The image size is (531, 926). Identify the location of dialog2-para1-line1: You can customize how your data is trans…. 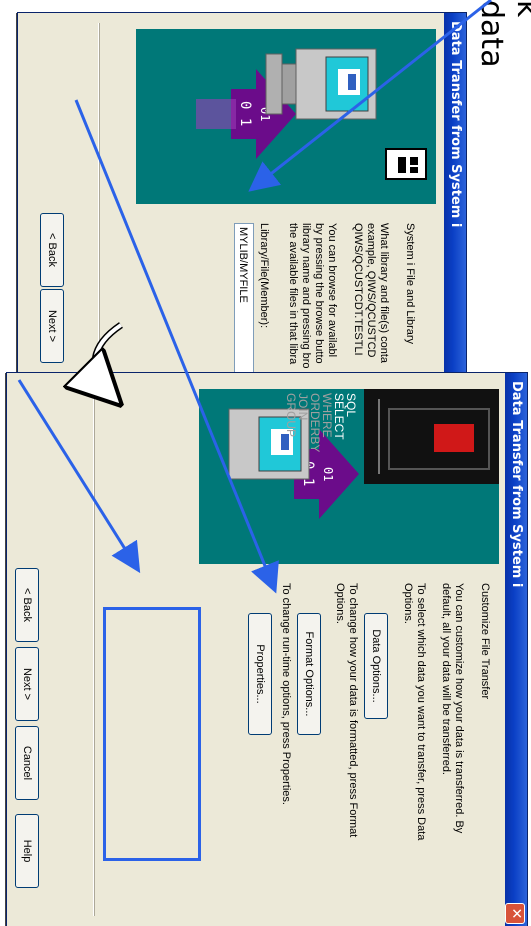
(459, 708).